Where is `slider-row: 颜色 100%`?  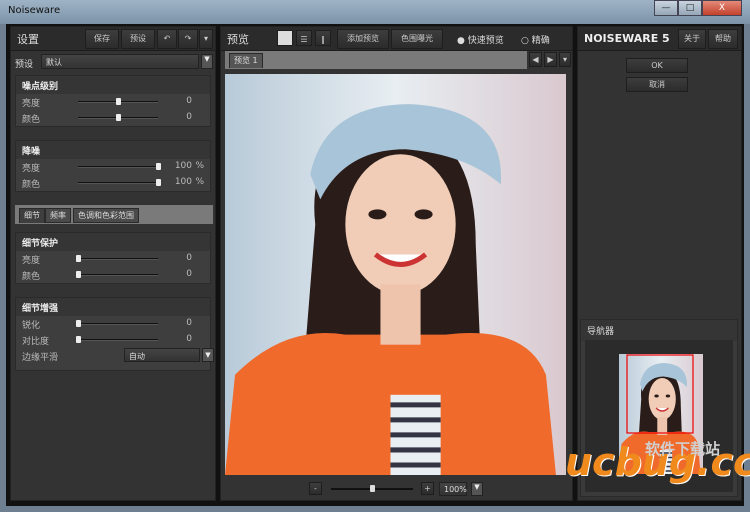 slider-row: 颜色 100% is located at coordinates (113, 183).